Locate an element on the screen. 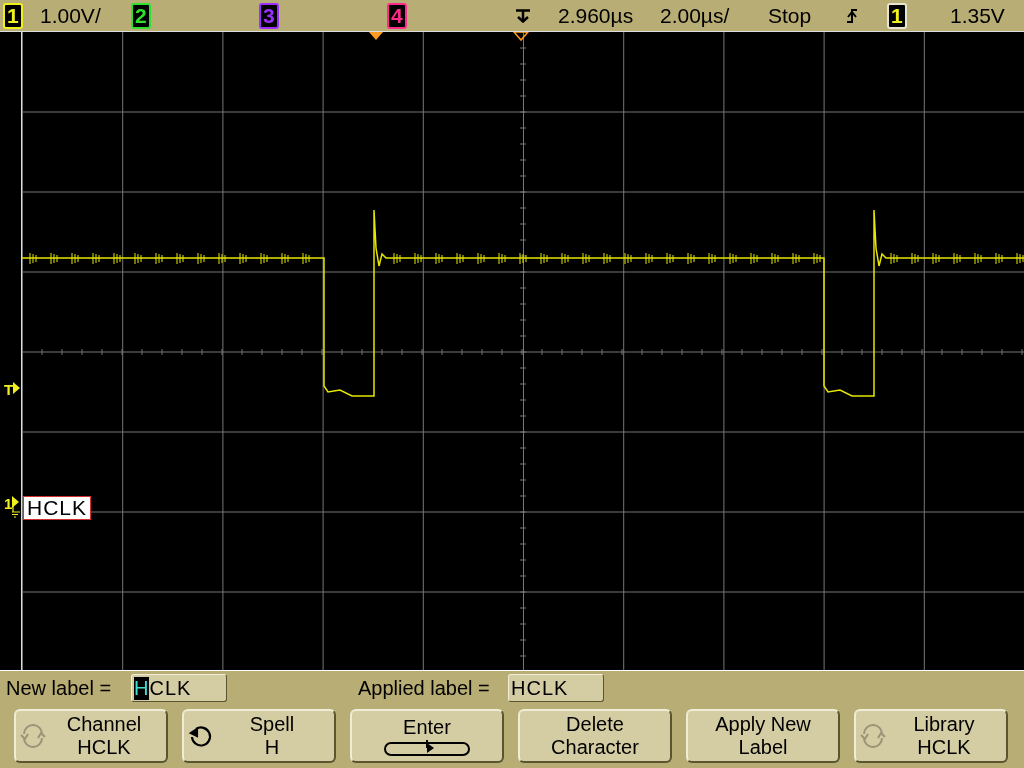  volts-per-div: 1.00V/ is located at coordinates (70, 15).